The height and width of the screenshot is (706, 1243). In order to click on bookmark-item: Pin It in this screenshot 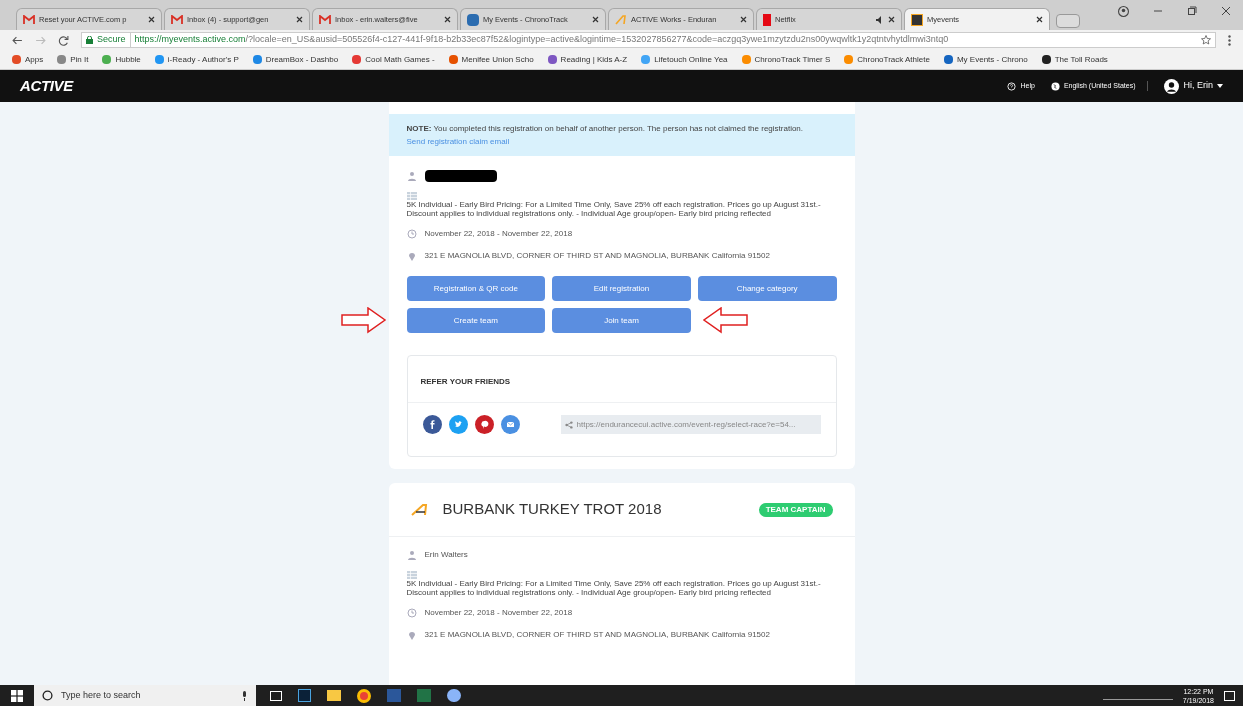, I will do `click(73, 59)`.